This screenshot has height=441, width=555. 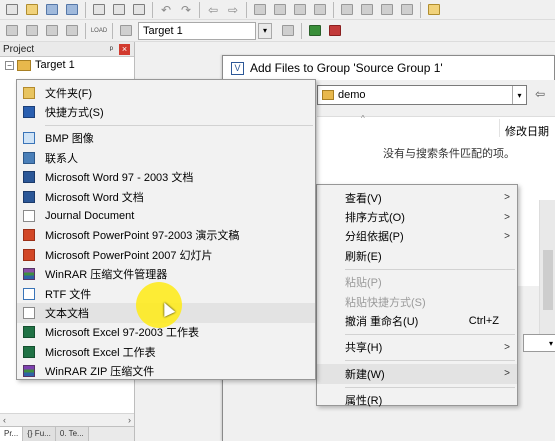 What do you see at coordinates (166, 111) in the screenshot?
I see `menu-item-new-shortcut: 快捷方式(S)` at bounding box center [166, 111].